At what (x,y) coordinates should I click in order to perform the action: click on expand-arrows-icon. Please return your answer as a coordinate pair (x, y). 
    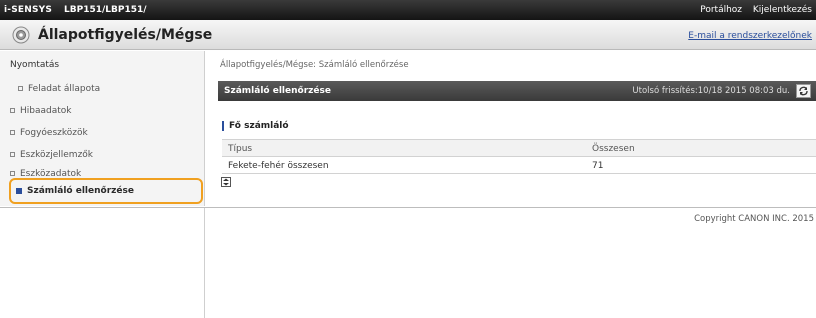
    Looking at the image, I should click on (226, 182).